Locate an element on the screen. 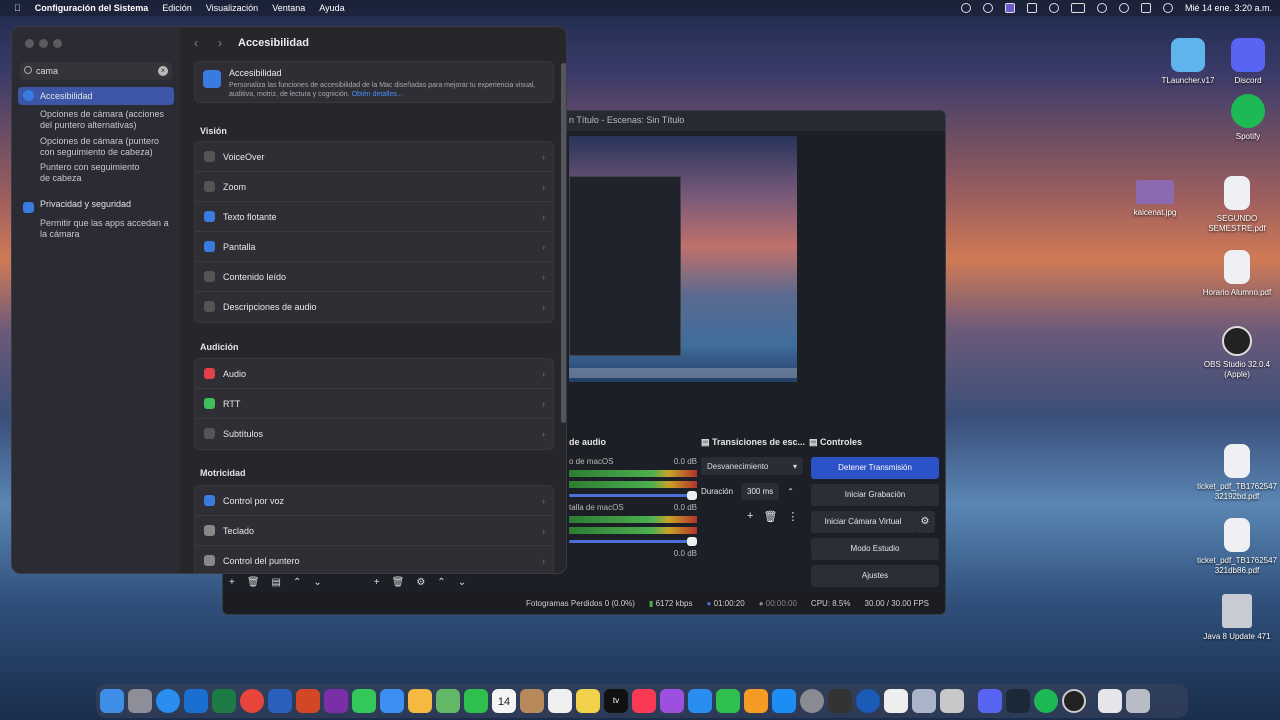  notes-icon is located at coordinates (588, 701).